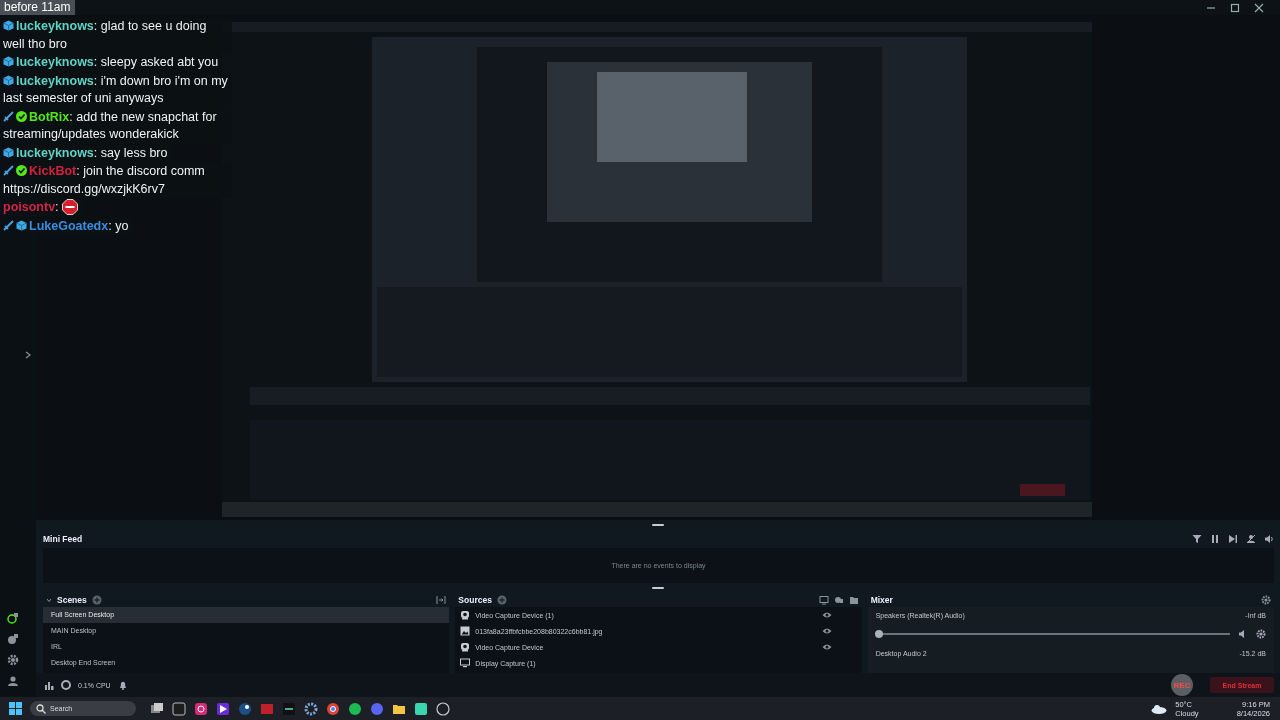 Image resolution: width=1280 pixels, height=720 pixels. I want to click on volume-icon, so click(1269, 539).